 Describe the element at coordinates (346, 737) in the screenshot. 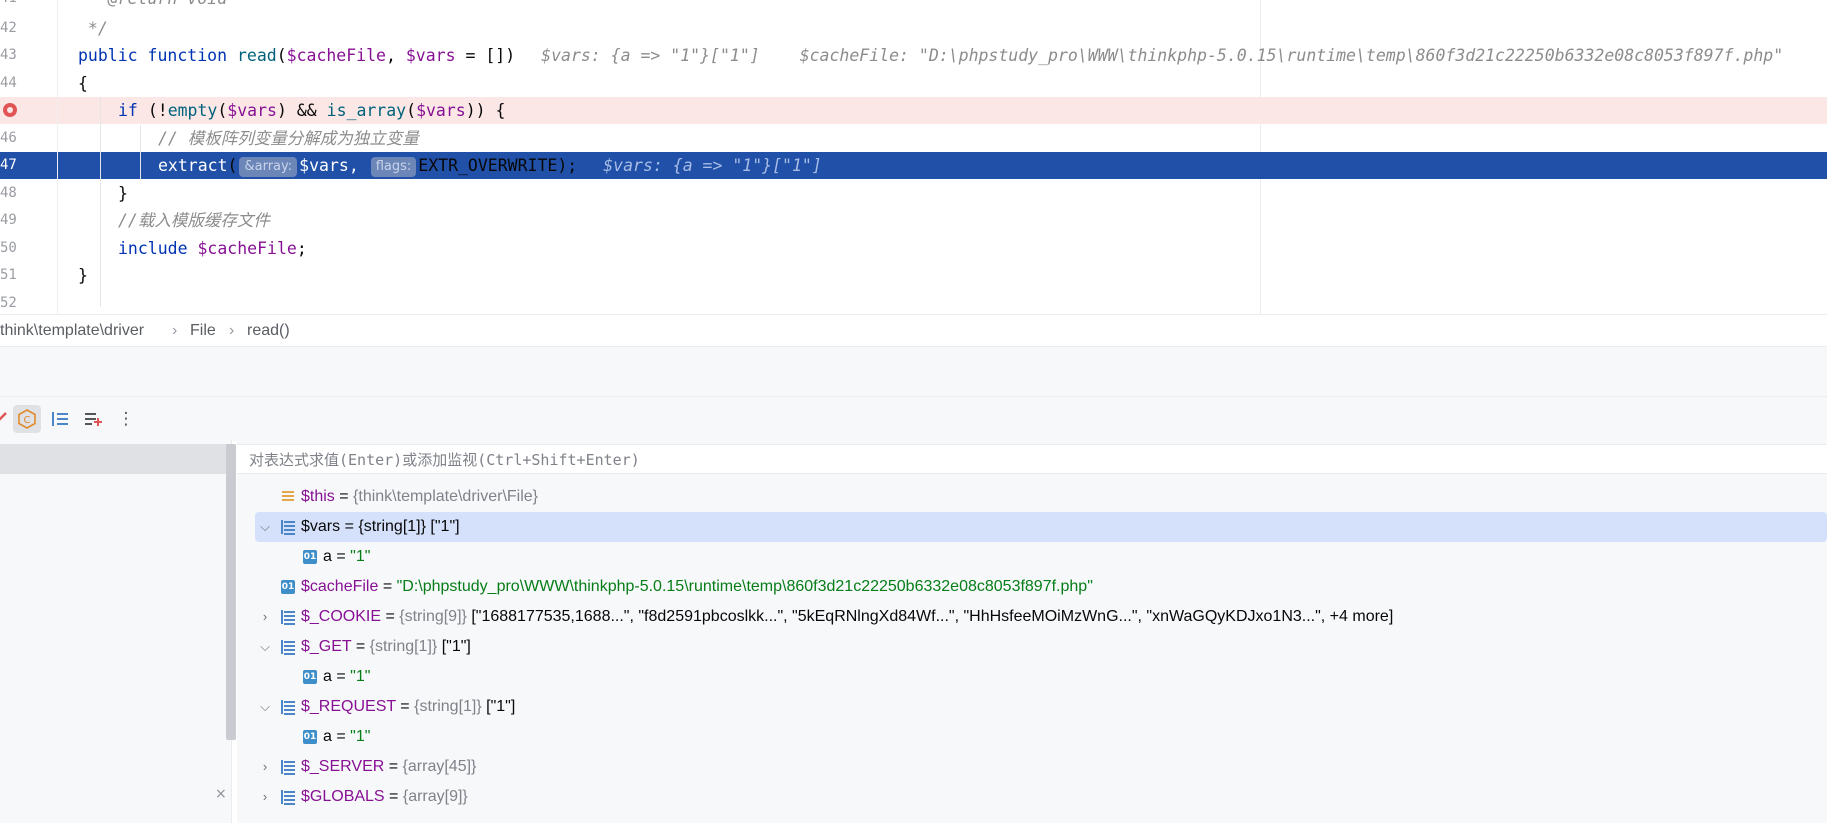

I see `variable-text: a = "1"` at that location.